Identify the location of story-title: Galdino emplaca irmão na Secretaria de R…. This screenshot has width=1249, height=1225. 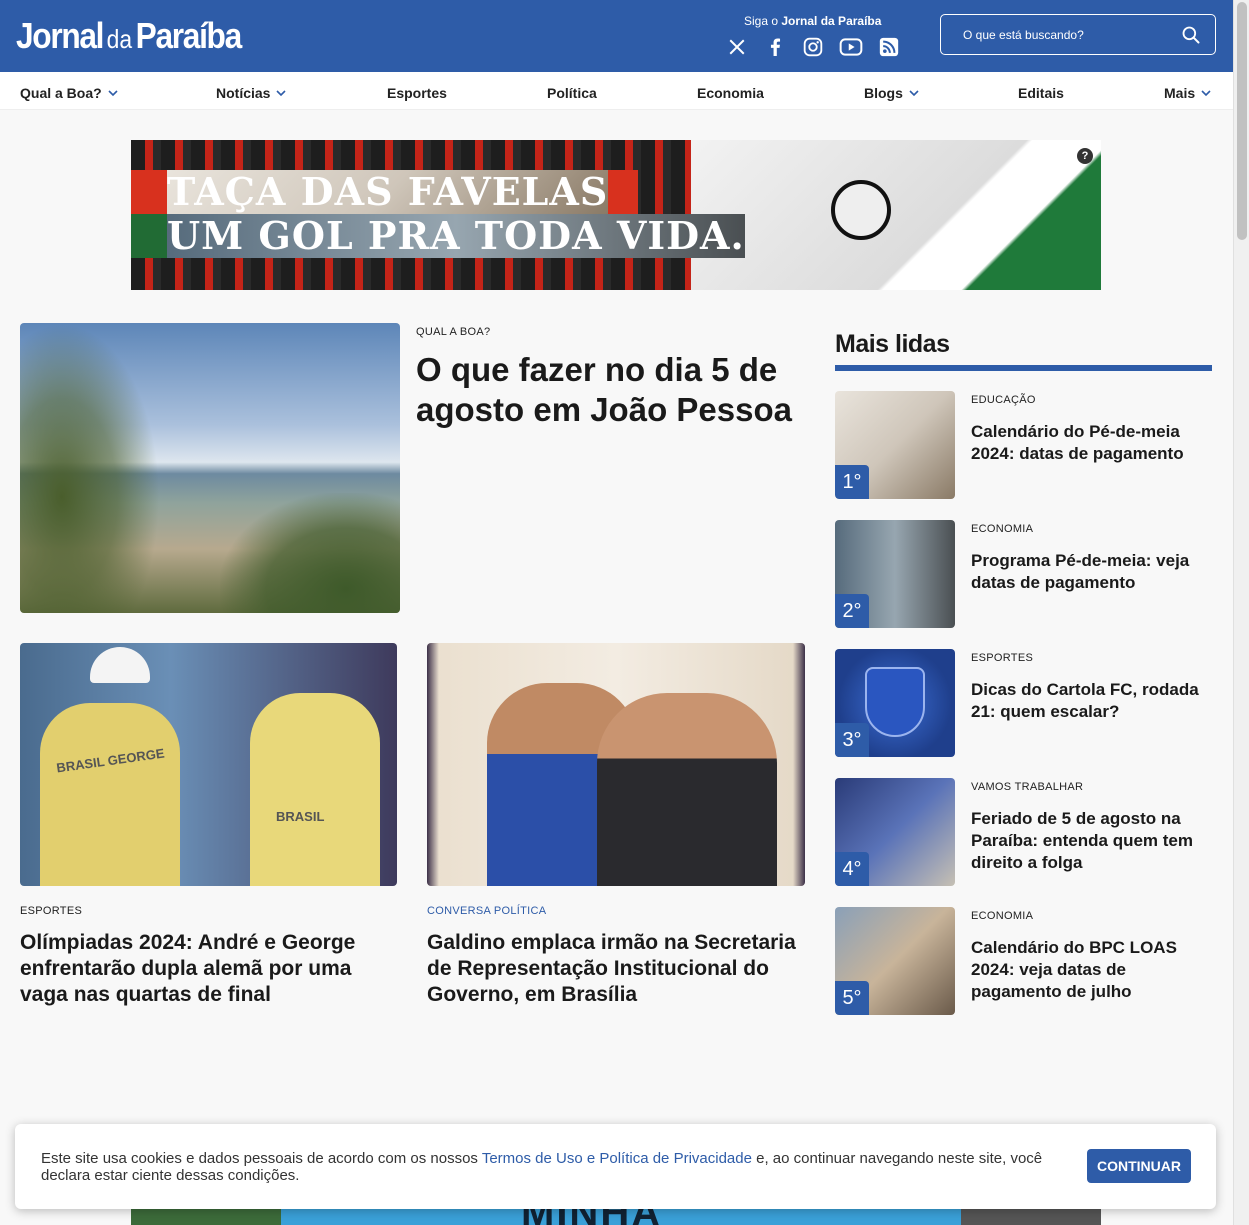
(617, 969).